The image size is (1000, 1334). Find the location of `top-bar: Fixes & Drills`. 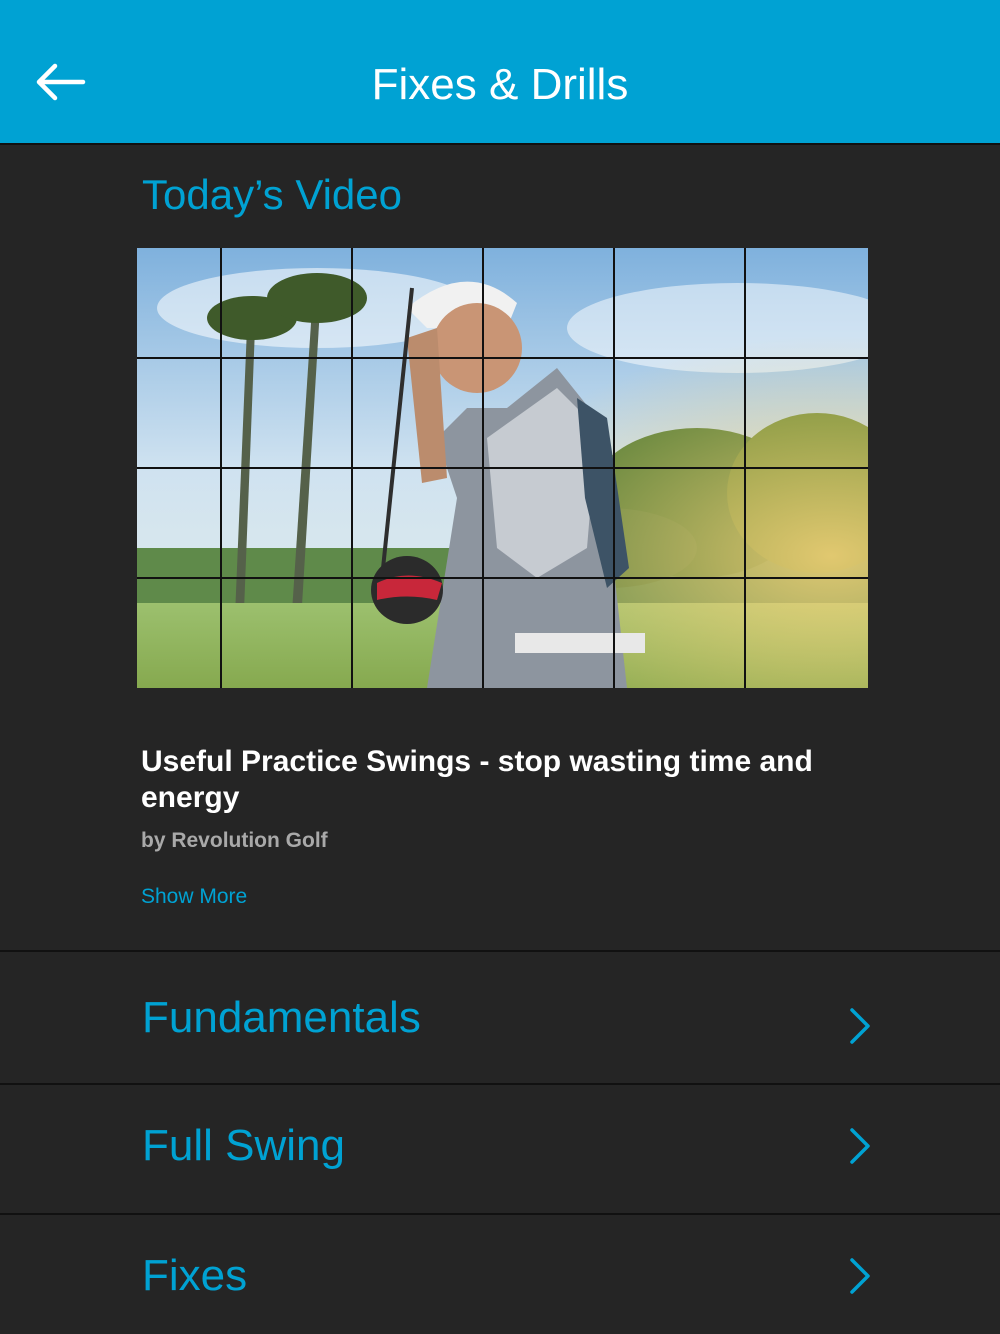

top-bar: Fixes & Drills is located at coordinates (500, 72).